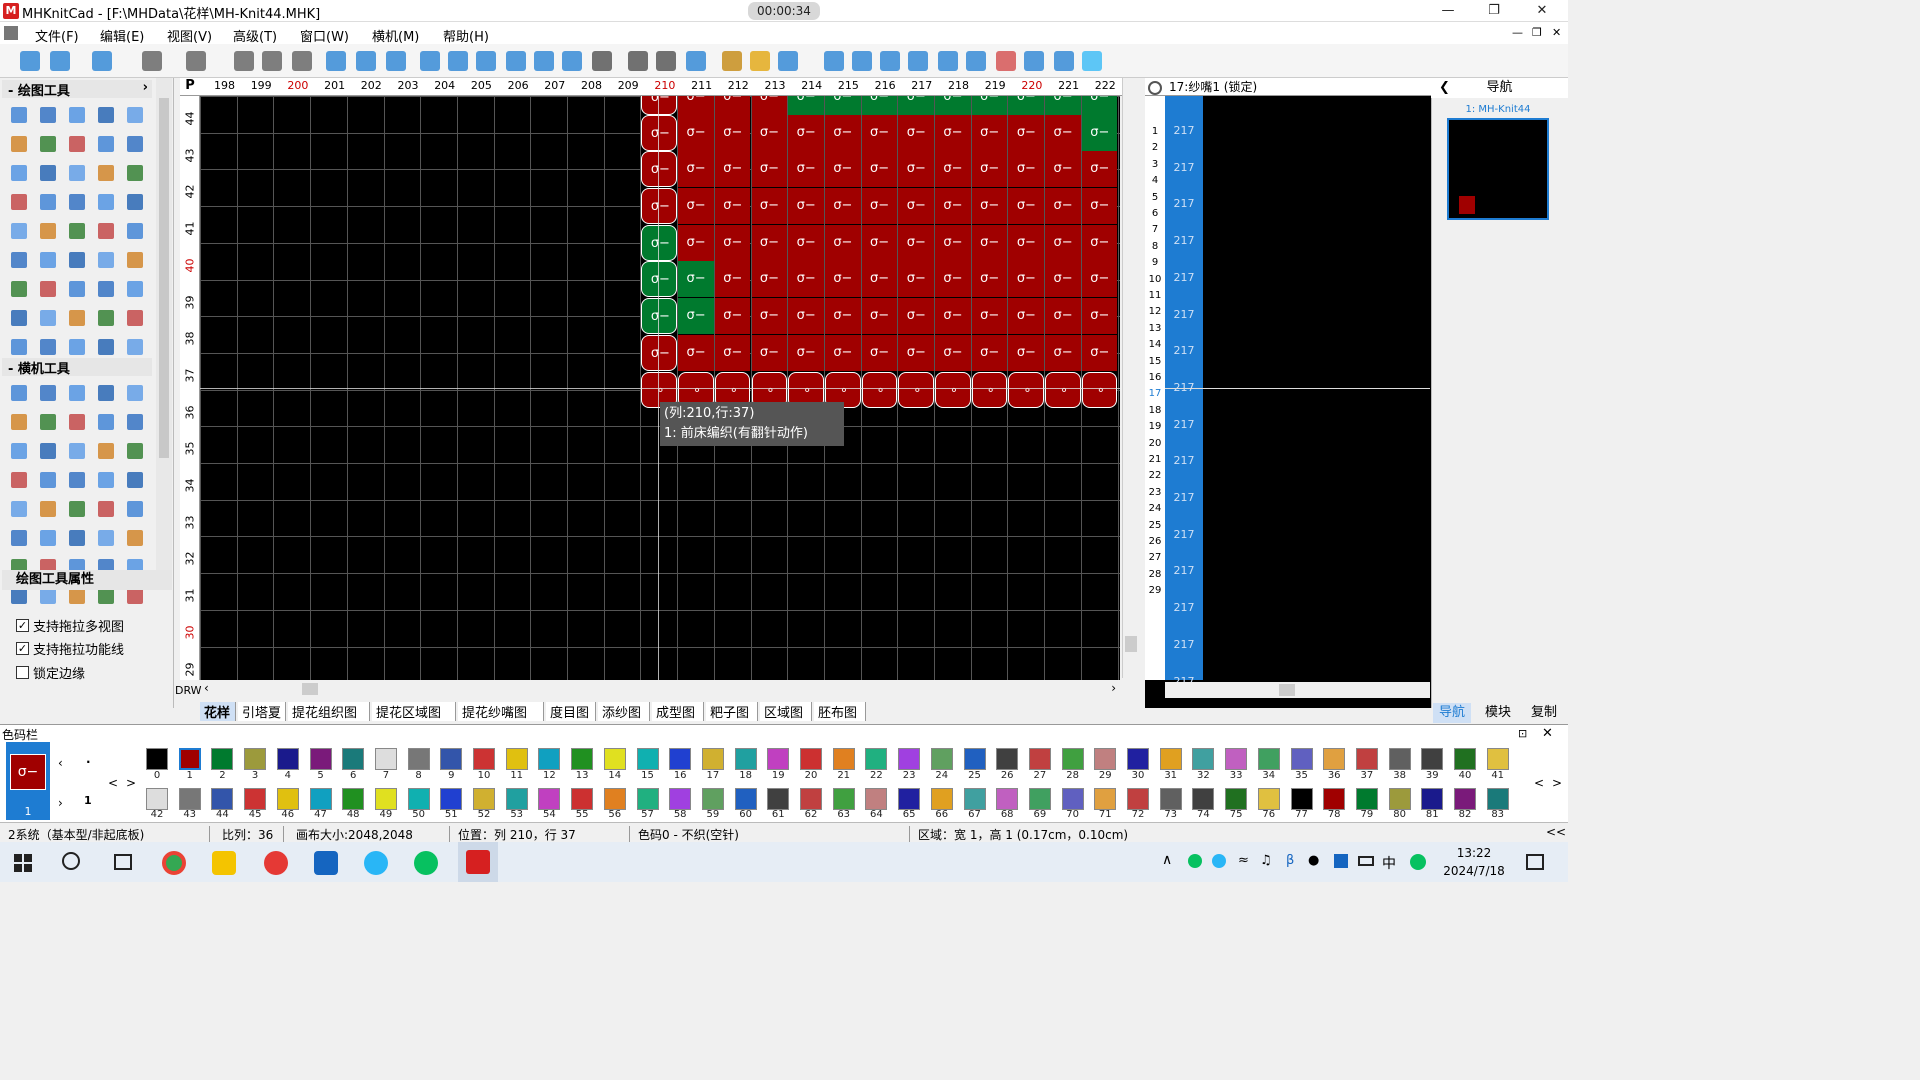 Image resolution: width=1920 pixels, height=1080 pixels. I want to click on taskbar-clock: 13:22 2024/7/18, so click(1474, 862).